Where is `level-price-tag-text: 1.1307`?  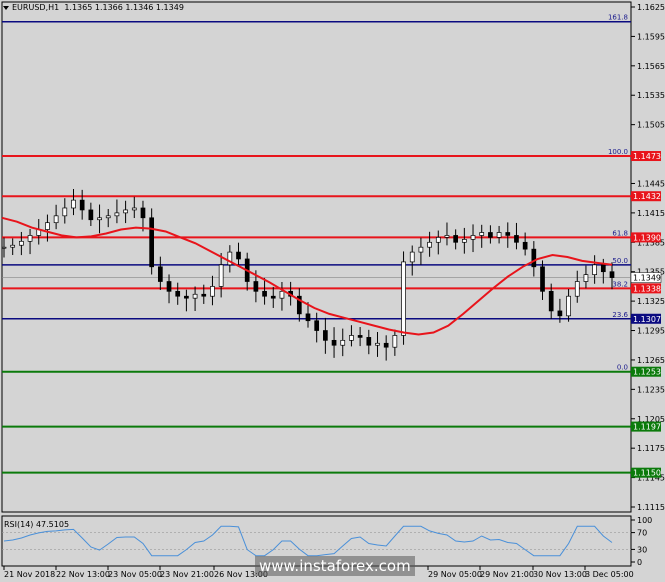 level-price-tag-text: 1.1307 is located at coordinates (647, 319).